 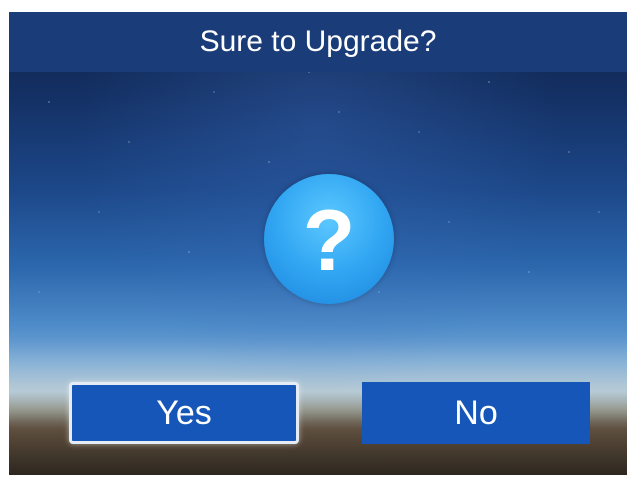 What do you see at coordinates (318, 42) in the screenshot?
I see `dialog-title: Sure to Upgrade?` at bounding box center [318, 42].